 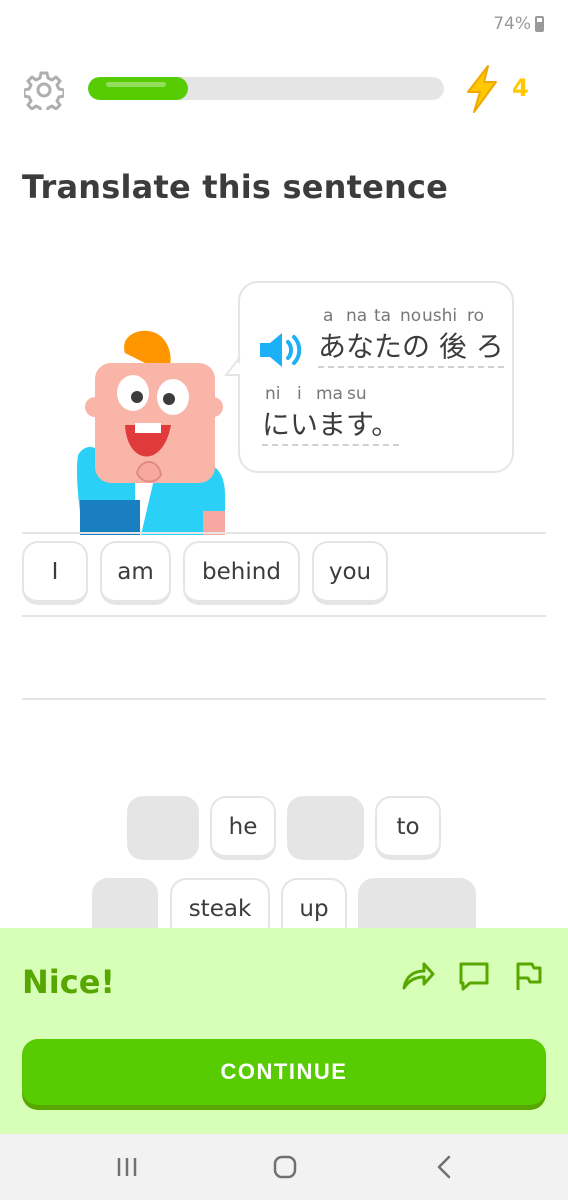 I want to click on energy-count: 4, so click(x=520, y=88).